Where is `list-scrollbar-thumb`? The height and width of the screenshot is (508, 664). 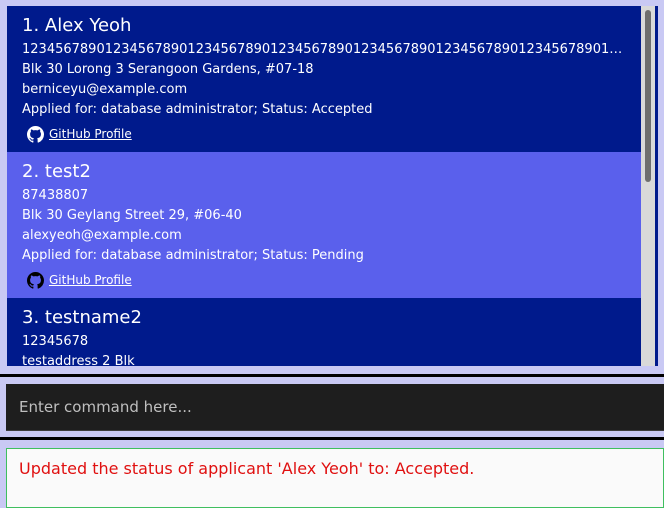 list-scrollbar-thumb is located at coordinates (648, 96).